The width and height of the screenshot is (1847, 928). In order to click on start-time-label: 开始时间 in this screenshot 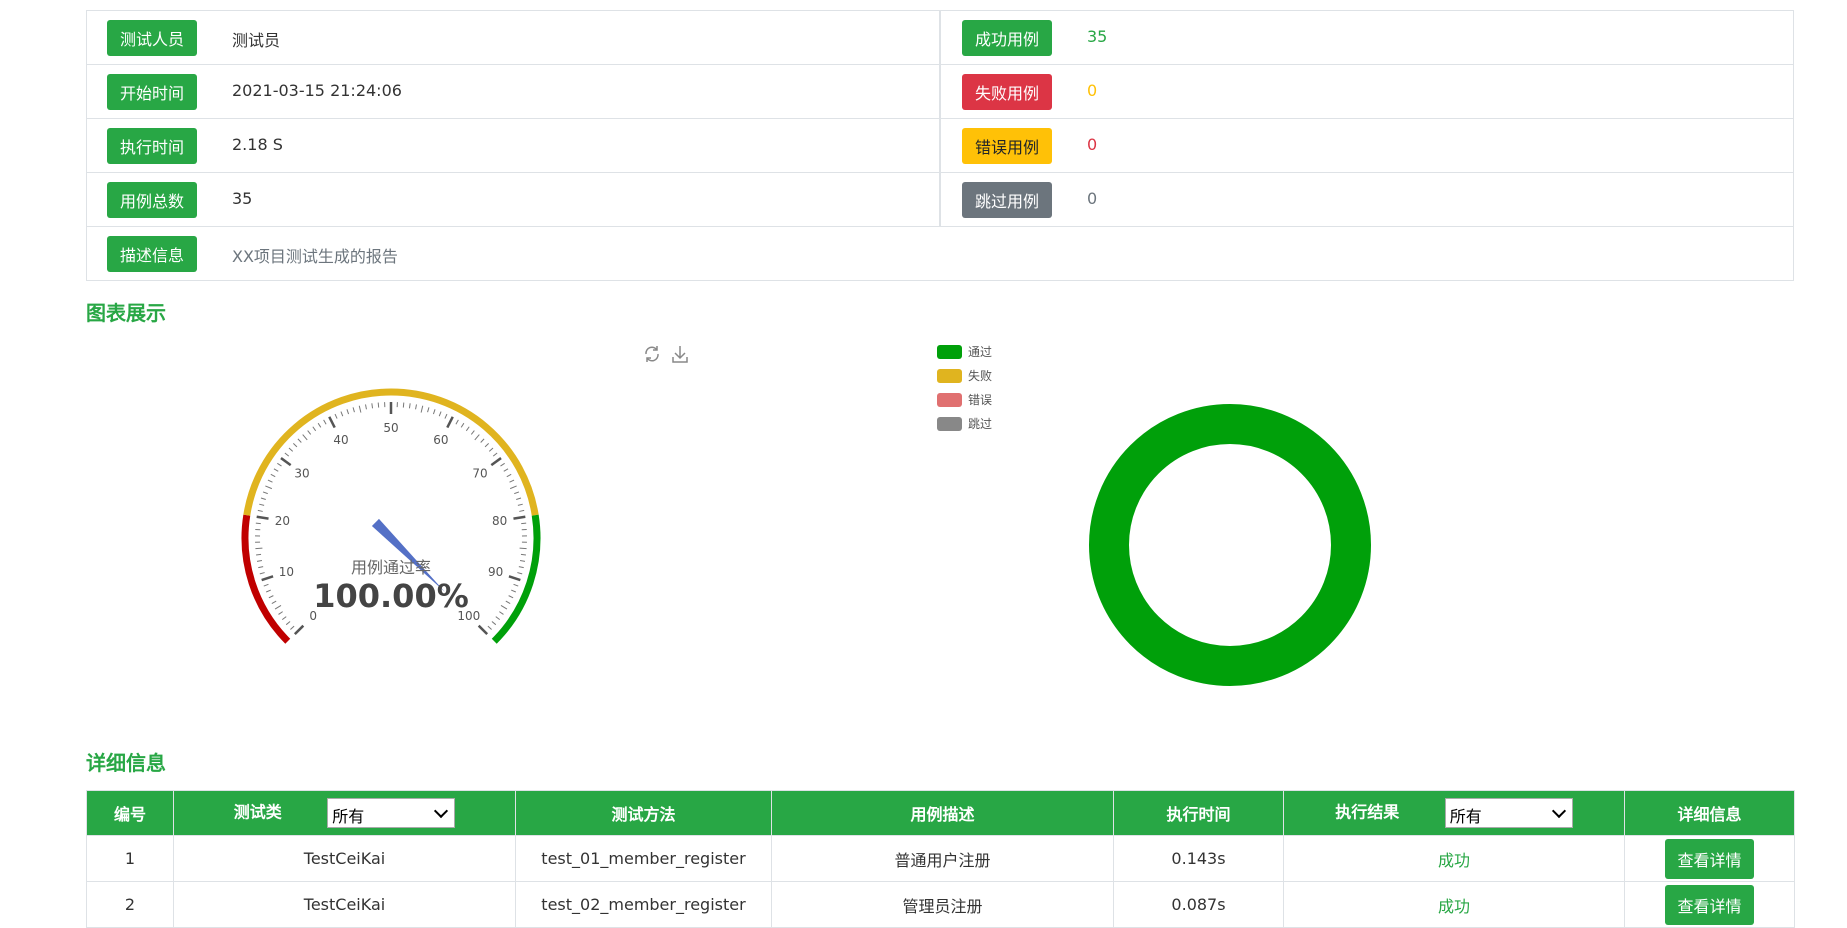, I will do `click(152, 92)`.